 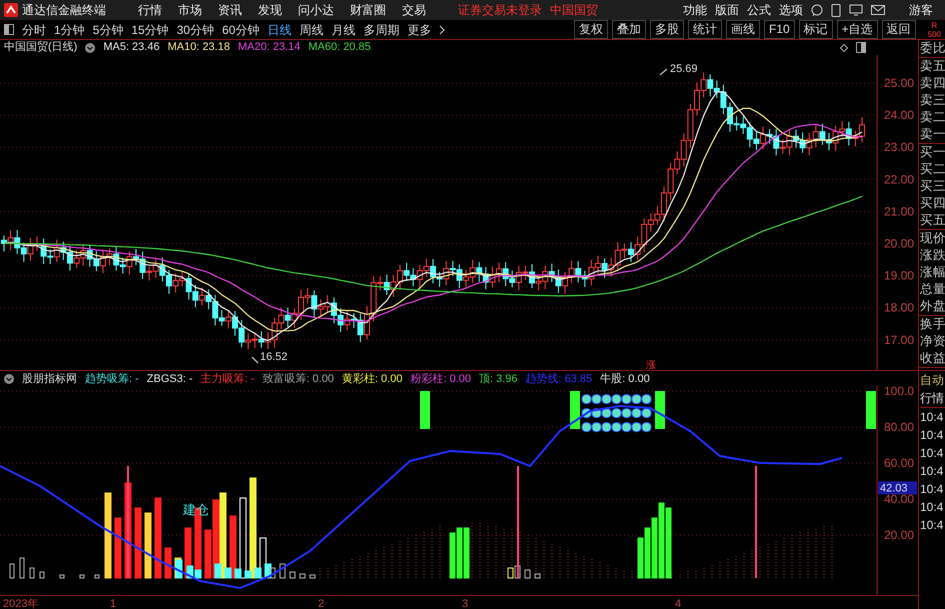 I want to click on current-value-badge: 42.03, so click(x=897, y=487).